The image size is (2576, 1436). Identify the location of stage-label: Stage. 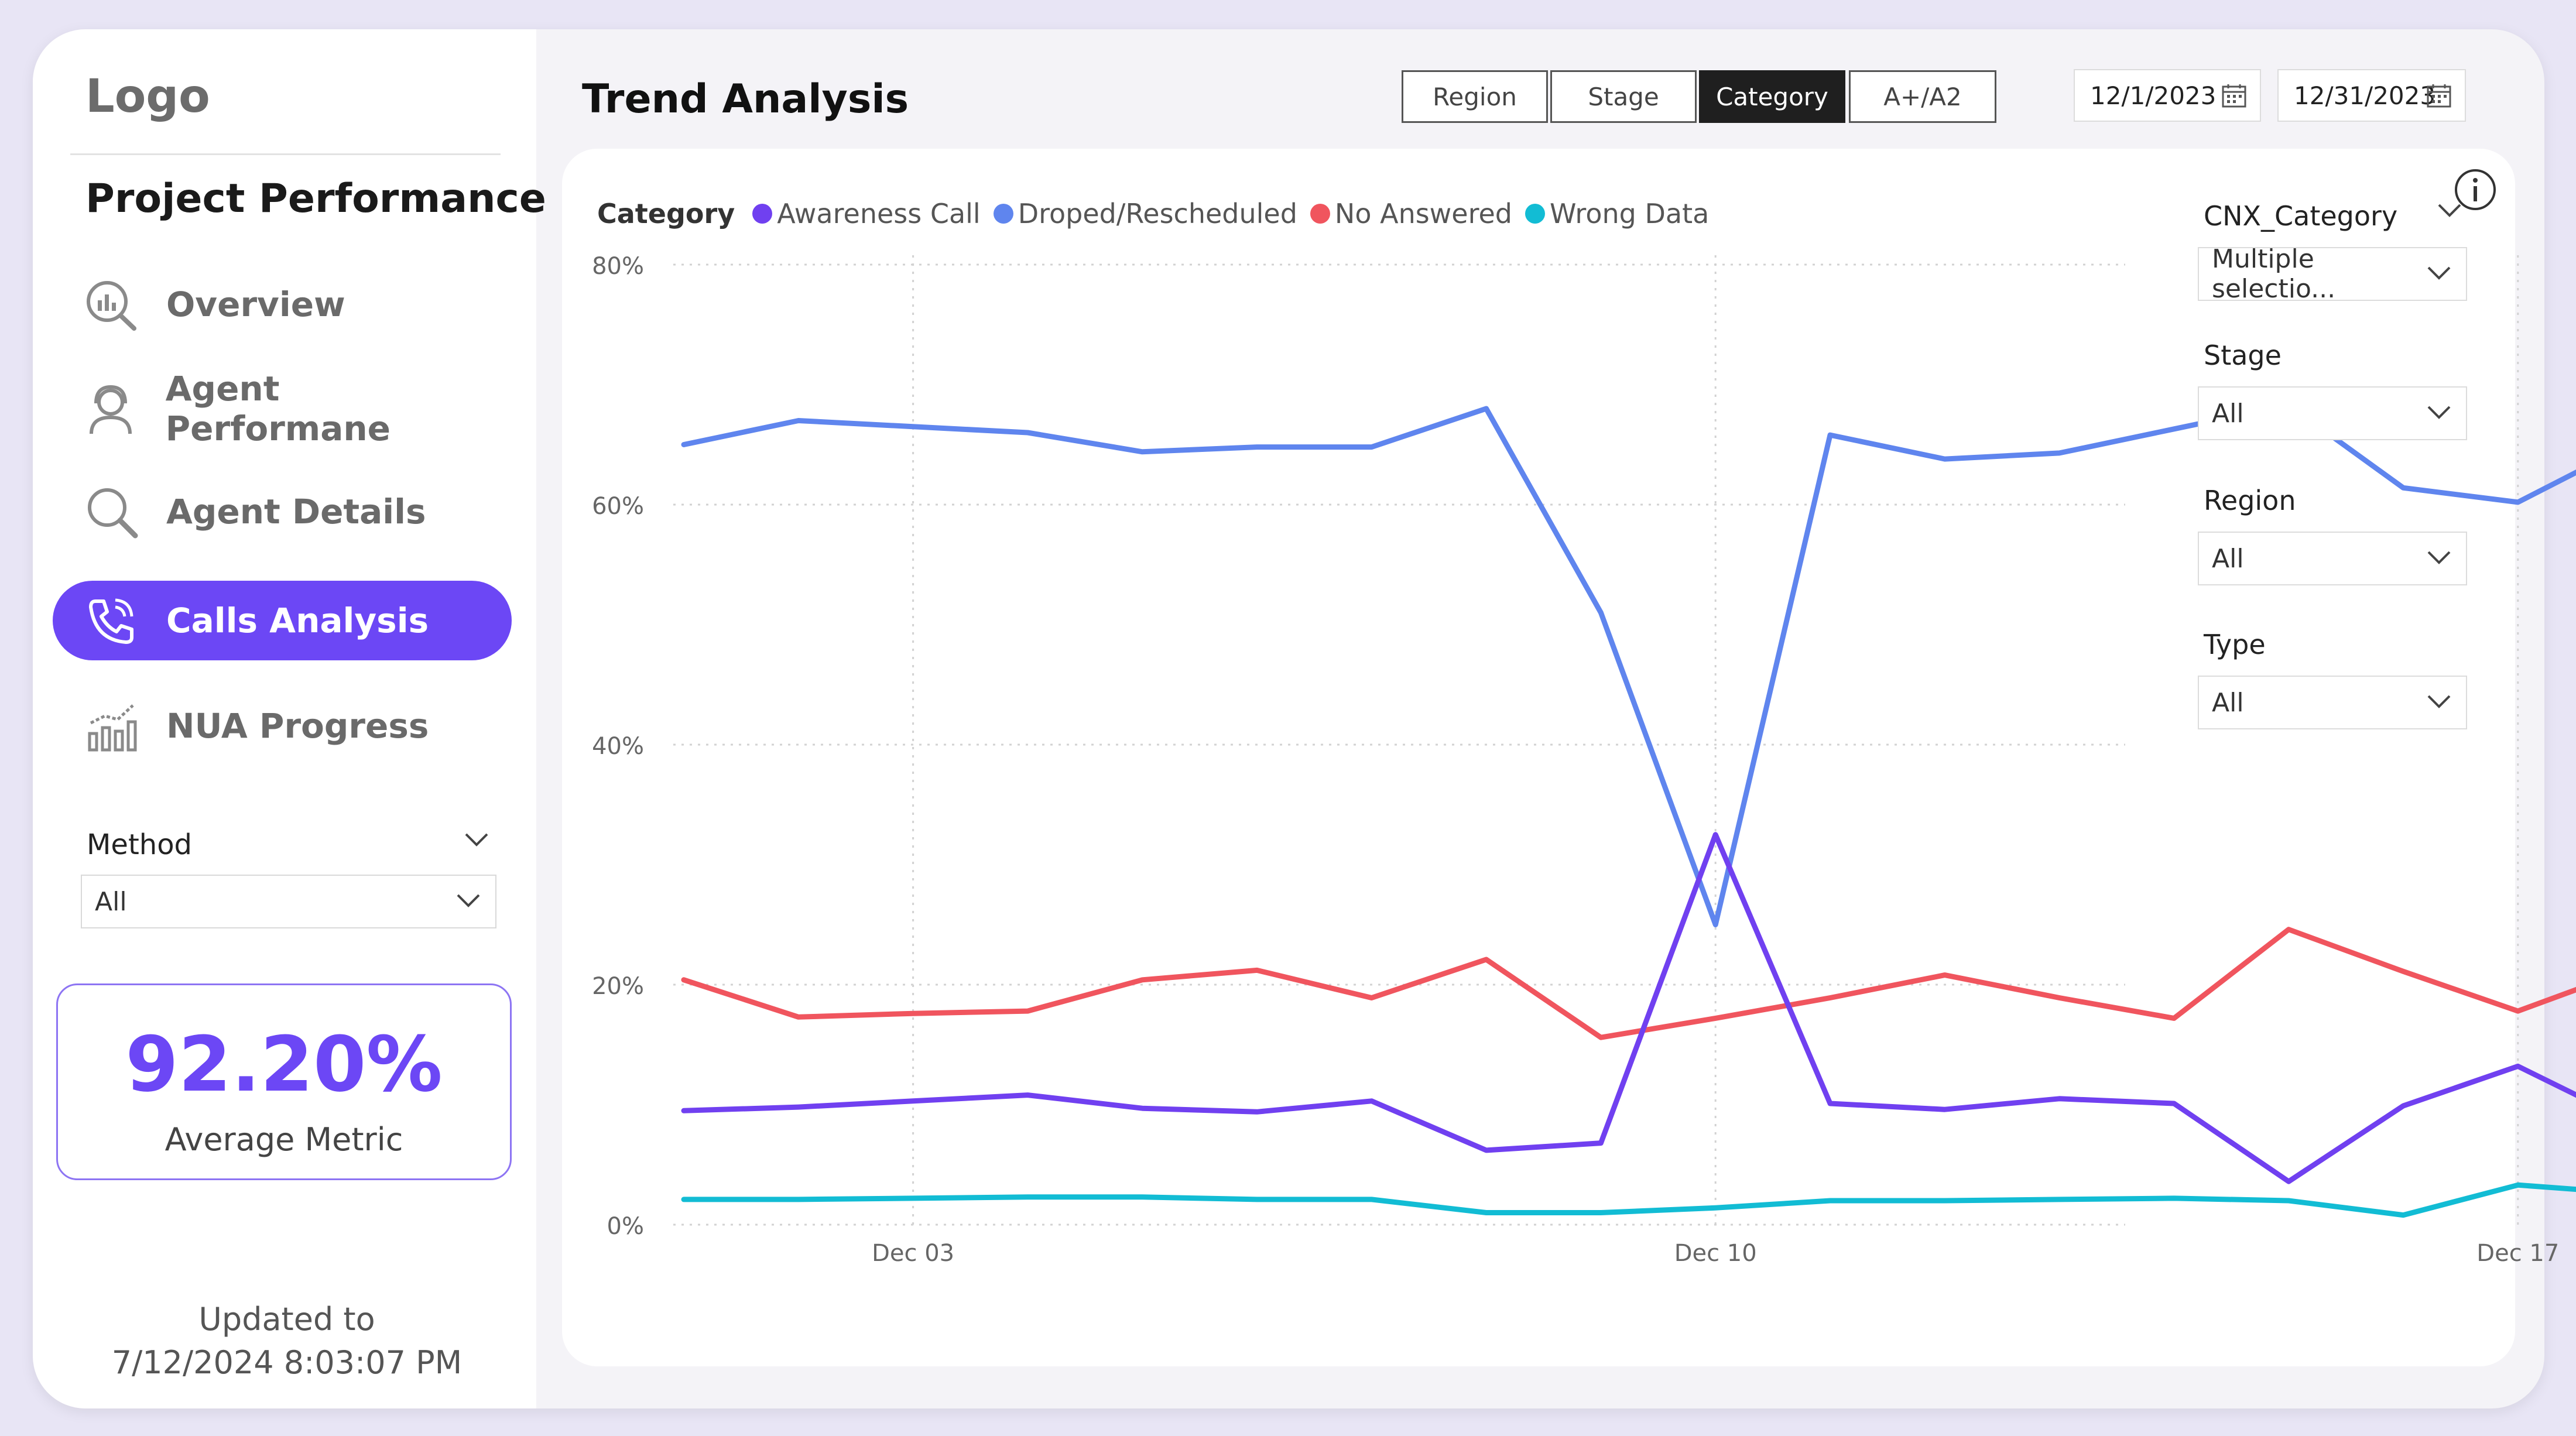
(2243, 355).